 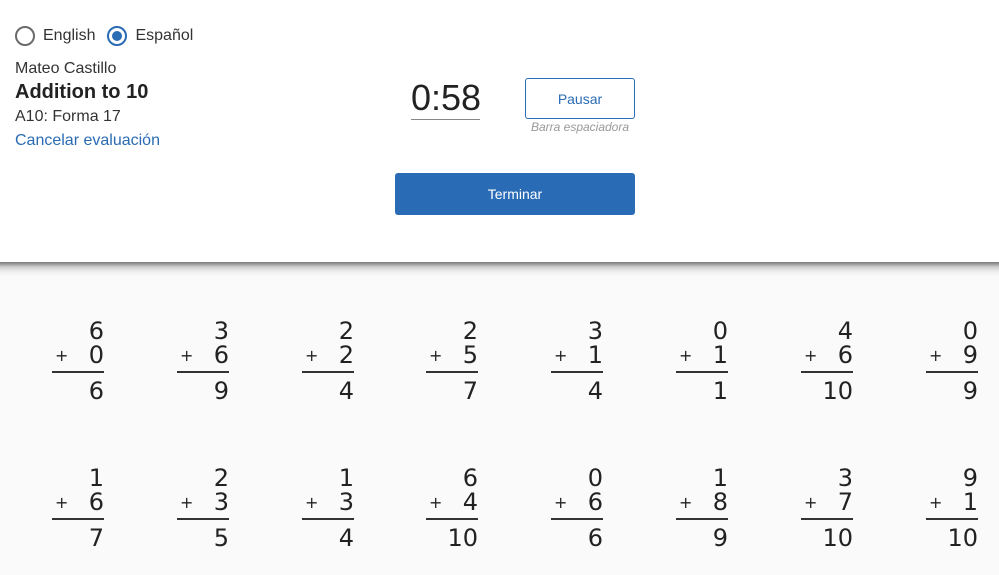 What do you see at coordinates (68, 116) in the screenshot?
I see `form-label: A10: Forma 17` at bounding box center [68, 116].